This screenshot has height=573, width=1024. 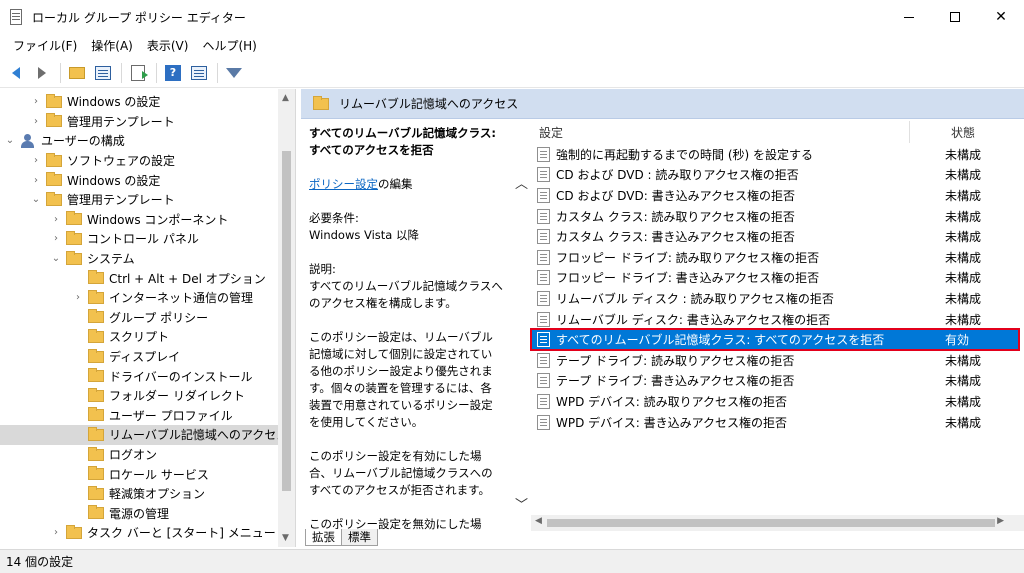 I want to click on tree-item: フォルダー リダイレクト, so click(x=122, y=396).